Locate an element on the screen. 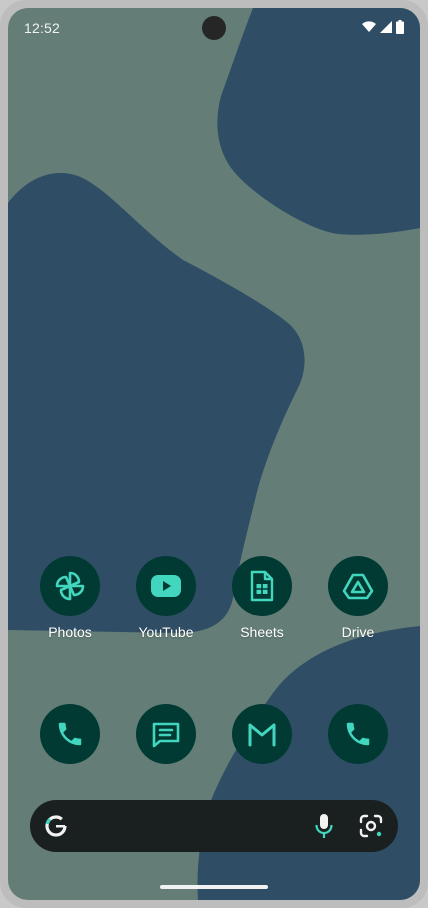  dock-phone-app is located at coordinates (70, 734).